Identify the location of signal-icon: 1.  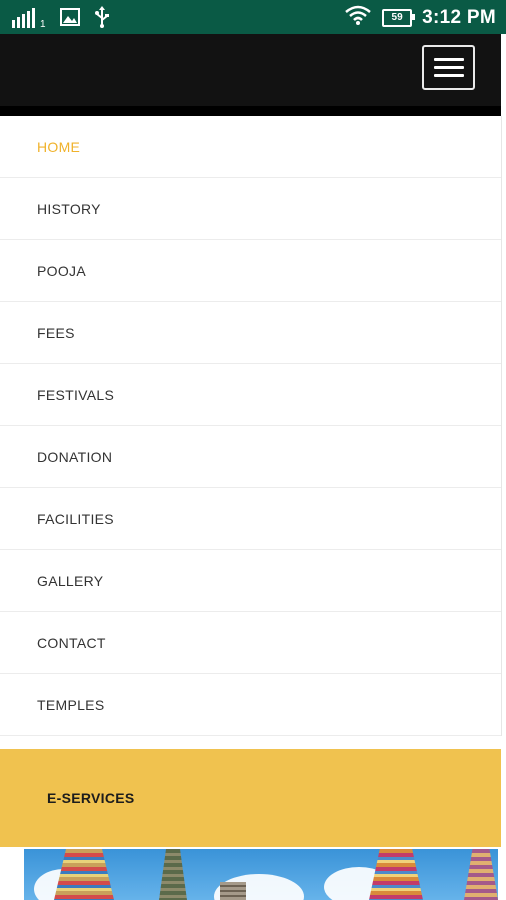
(29, 18).